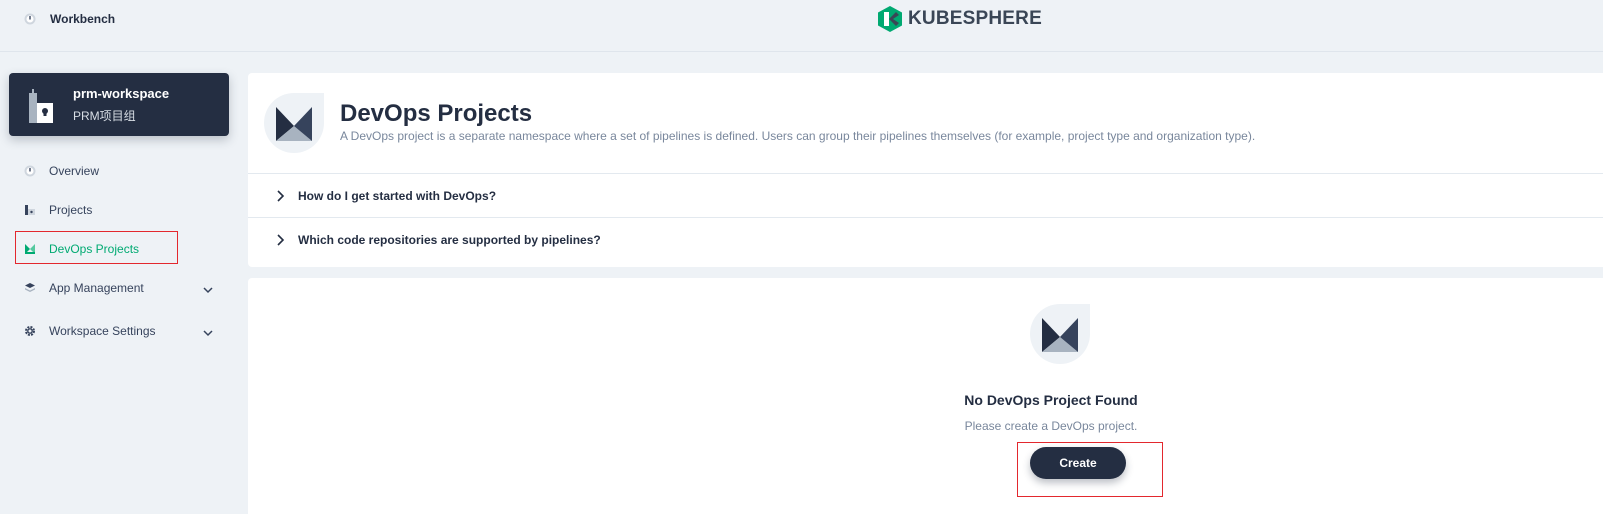  What do you see at coordinates (30, 331) in the screenshot?
I see `gear-icon` at bounding box center [30, 331].